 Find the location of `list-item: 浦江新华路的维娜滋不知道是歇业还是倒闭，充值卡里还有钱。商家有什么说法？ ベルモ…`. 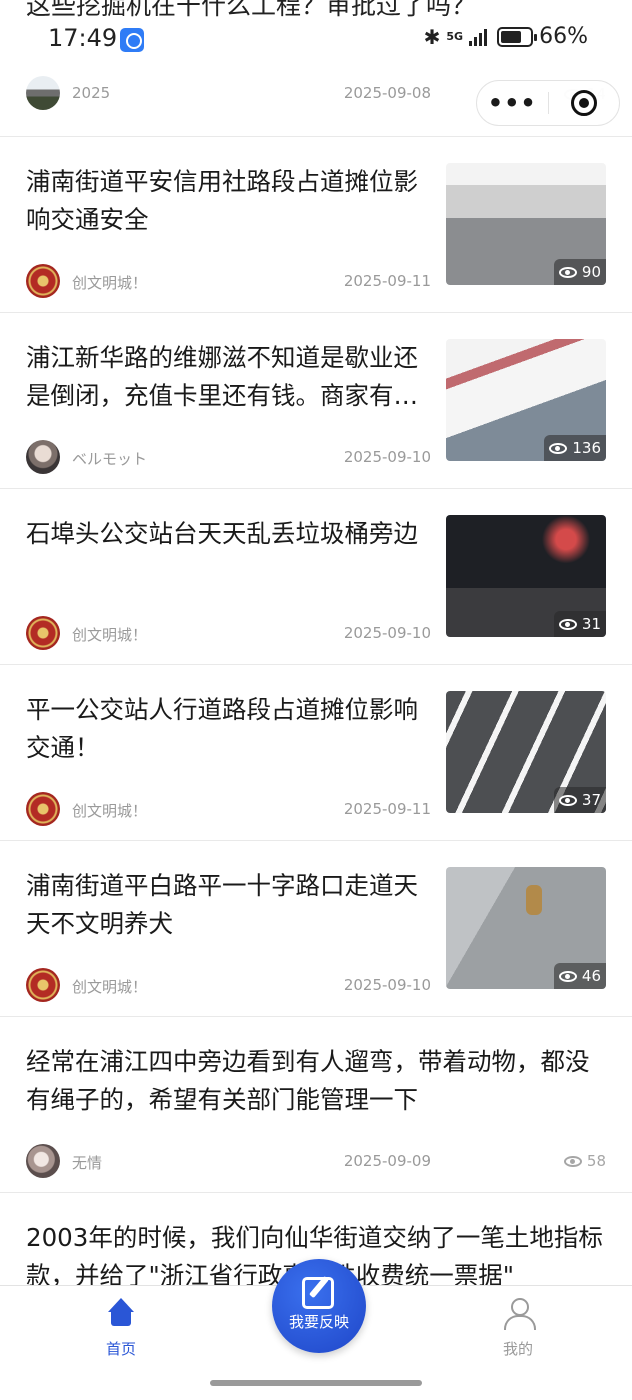

list-item: 浦江新华路的维娜滋不知道是歇业还是倒闭，充值卡里还有钱。商家有什么说法？ ベルモ… is located at coordinates (316, 401).